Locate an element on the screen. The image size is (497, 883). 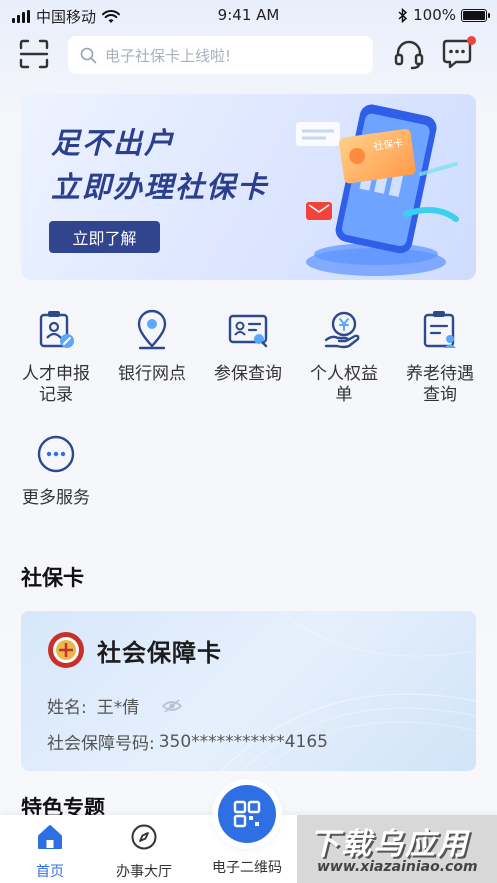
service-label: 人才申报 记录 is located at coordinates (56, 384).